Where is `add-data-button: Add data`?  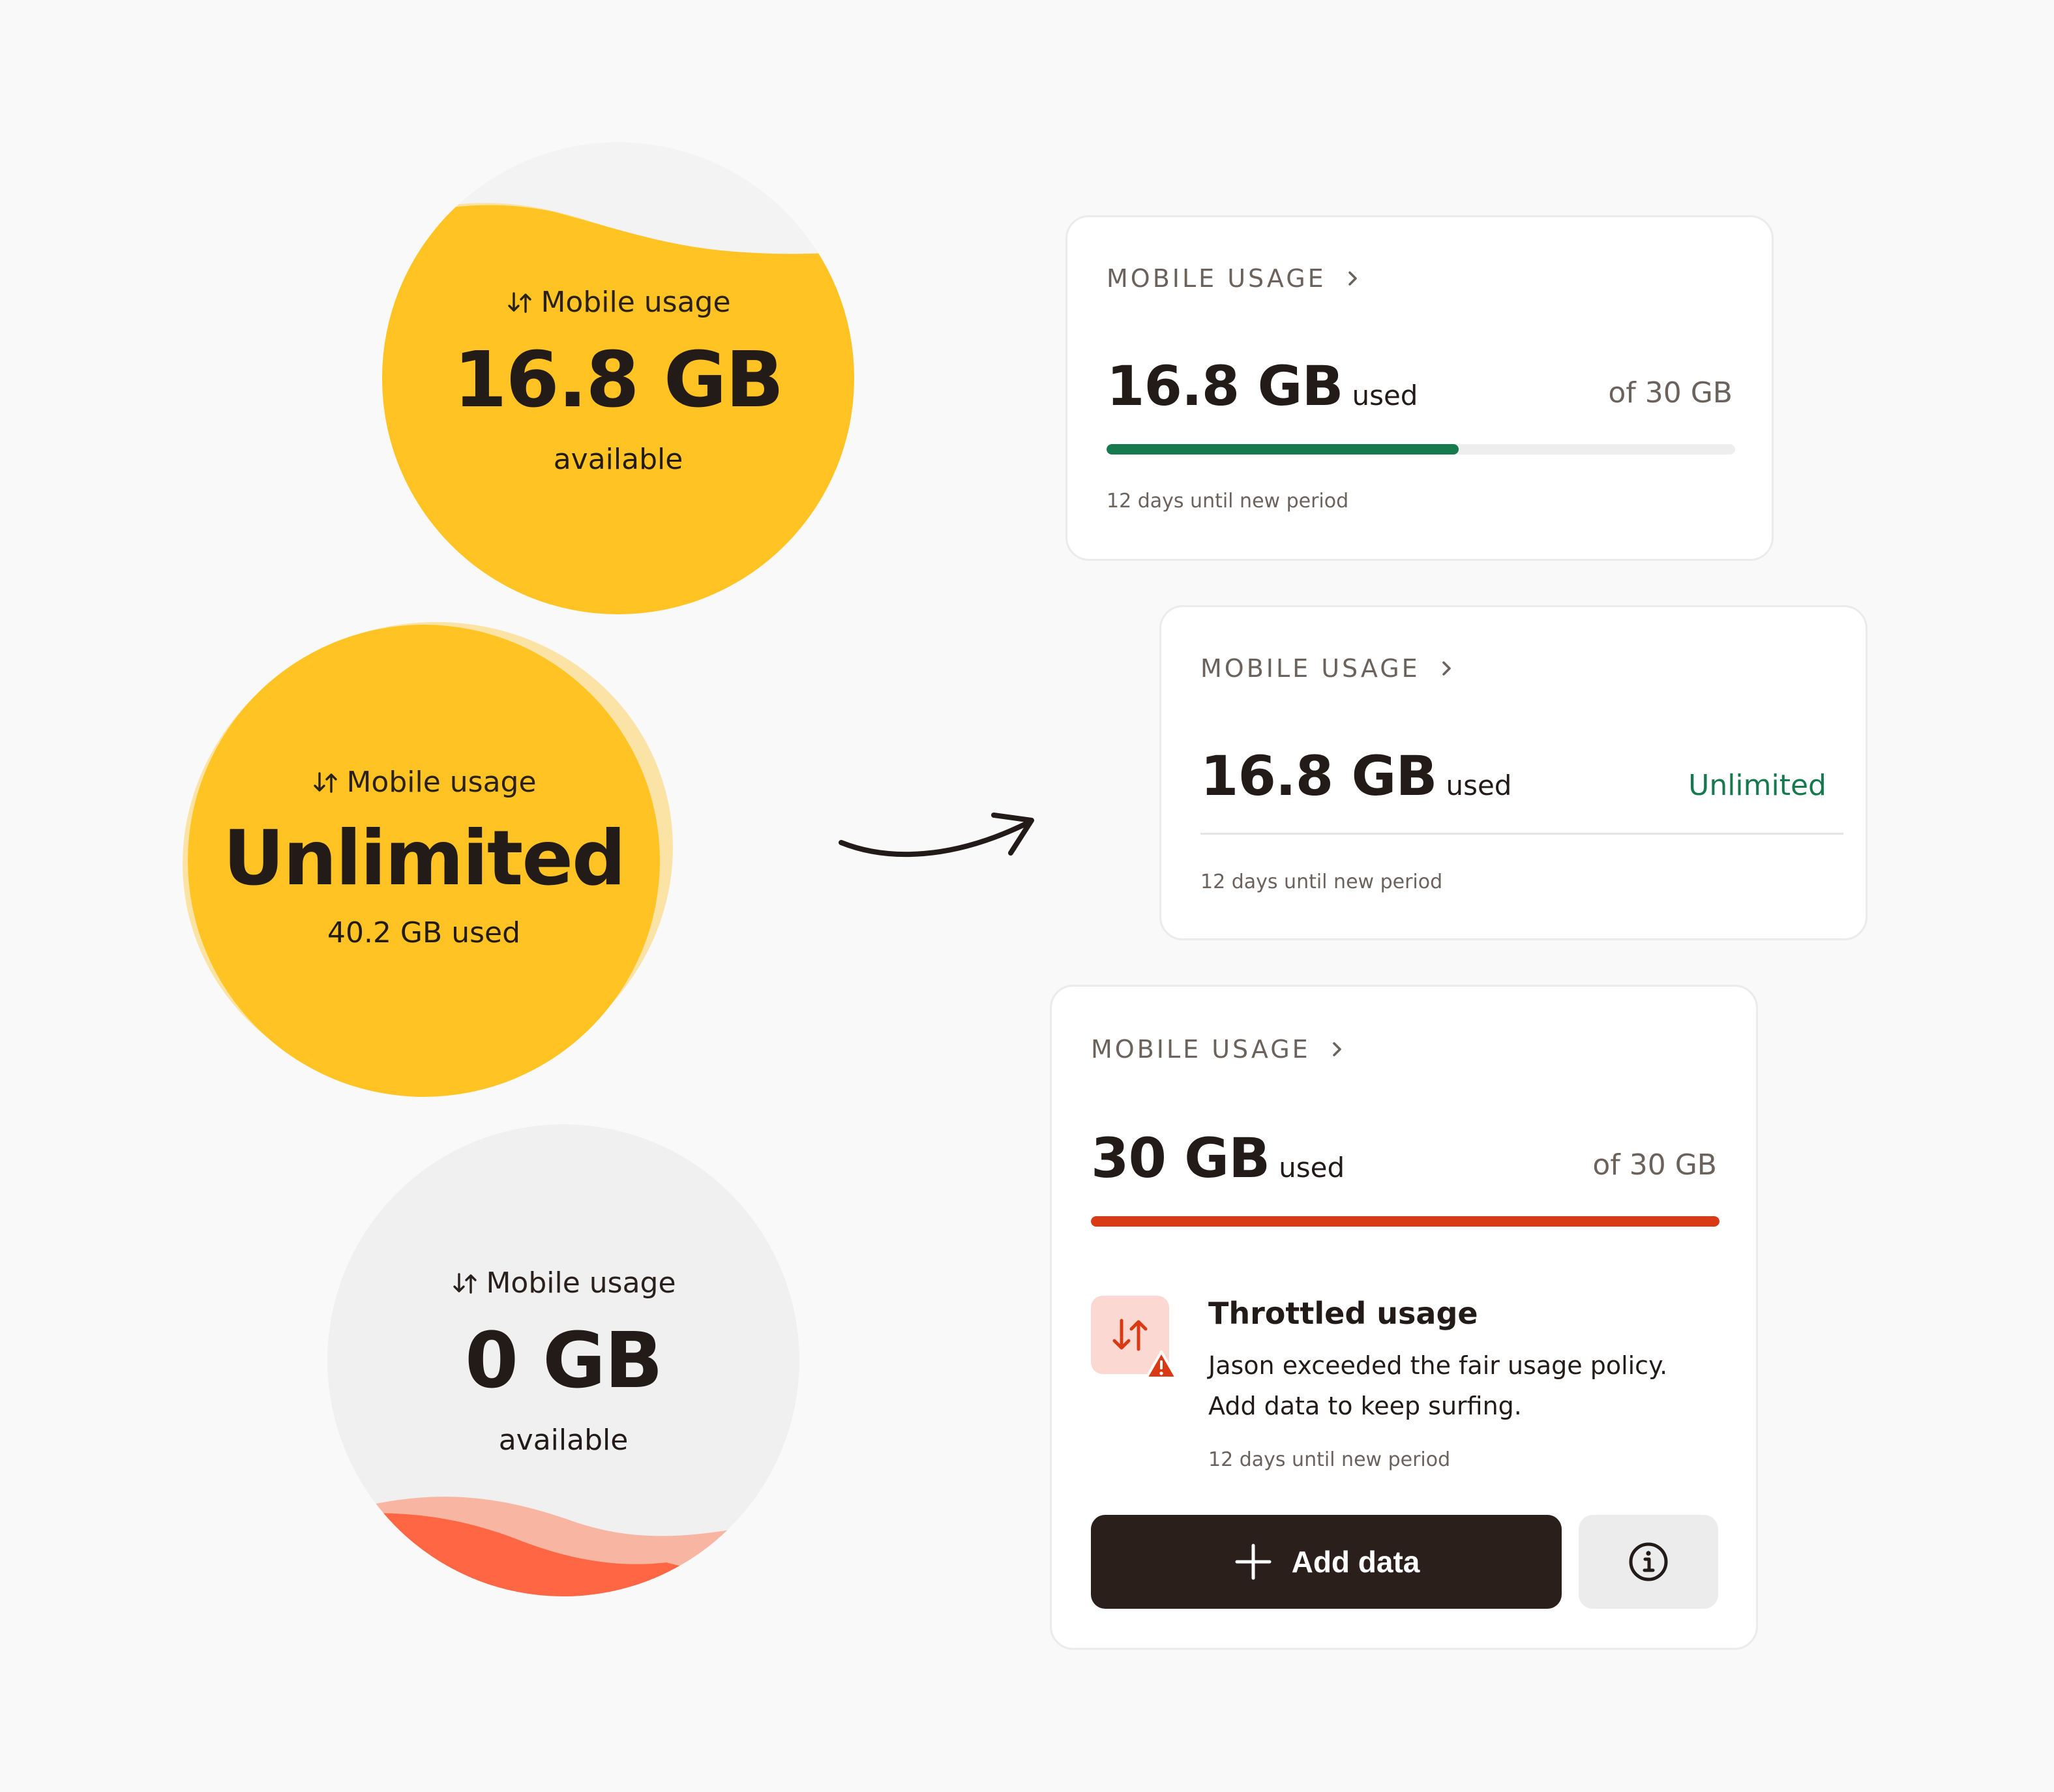
add-data-button: Add data is located at coordinates (1326, 1562).